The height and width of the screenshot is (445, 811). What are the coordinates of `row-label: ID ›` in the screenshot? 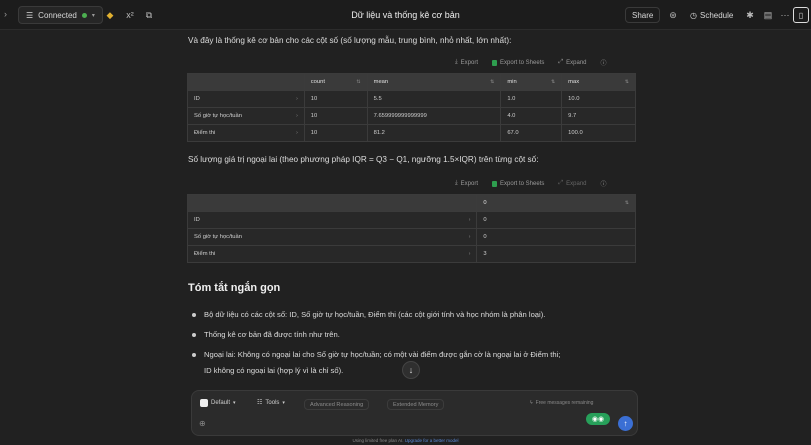 It's located at (332, 220).